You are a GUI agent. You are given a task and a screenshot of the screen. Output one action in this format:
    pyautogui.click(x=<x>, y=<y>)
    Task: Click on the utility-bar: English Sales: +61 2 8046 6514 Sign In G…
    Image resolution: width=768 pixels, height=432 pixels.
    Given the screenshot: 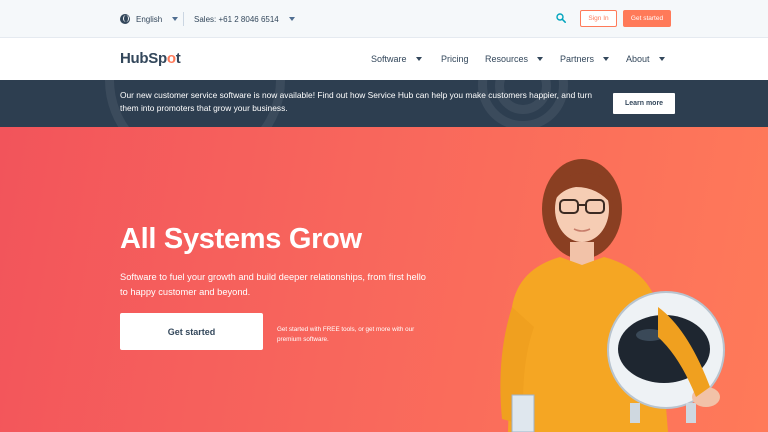 What is the action you would take?
    pyautogui.click(x=384, y=19)
    